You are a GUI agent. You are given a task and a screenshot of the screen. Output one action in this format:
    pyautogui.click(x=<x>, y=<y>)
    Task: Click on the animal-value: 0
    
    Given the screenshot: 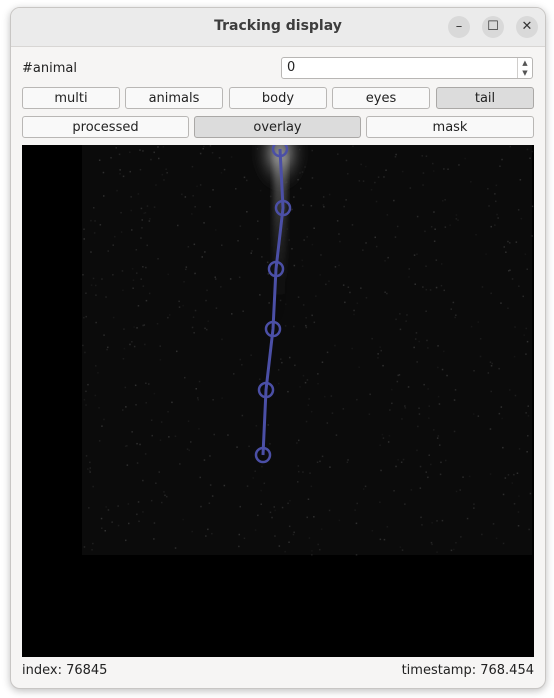 What is the action you would take?
    pyautogui.click(x=291, y=67)
    